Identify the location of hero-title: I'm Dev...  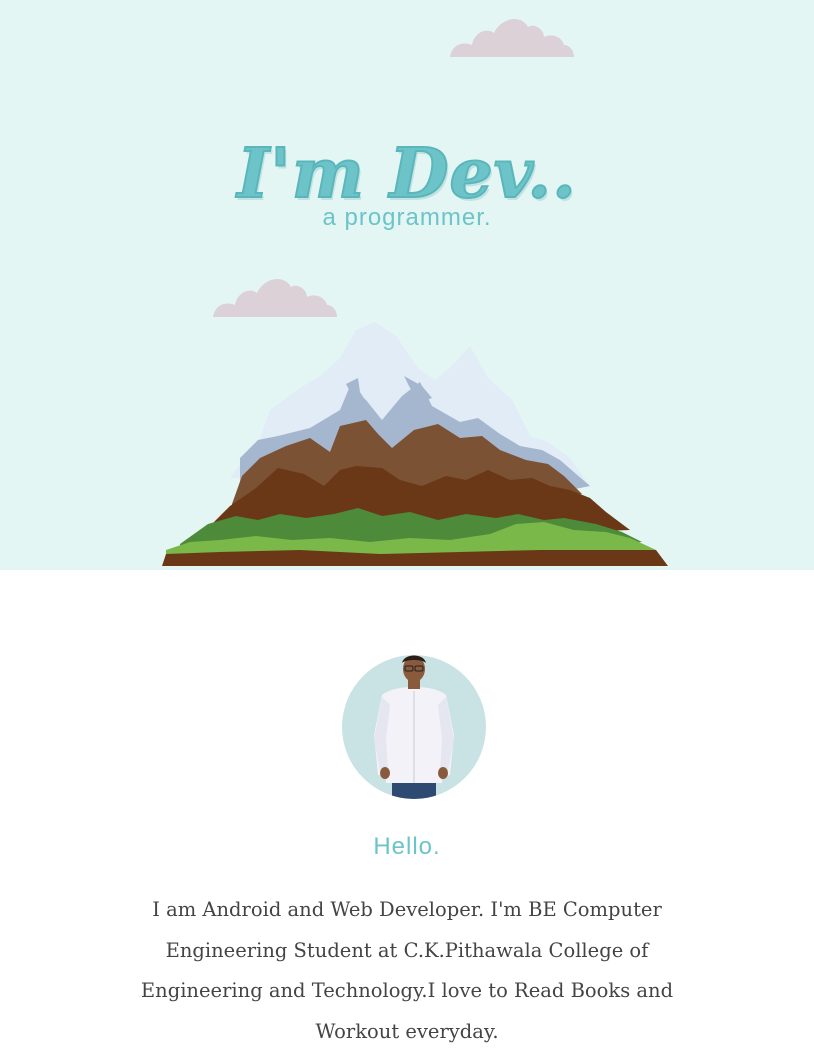
(406, 174).